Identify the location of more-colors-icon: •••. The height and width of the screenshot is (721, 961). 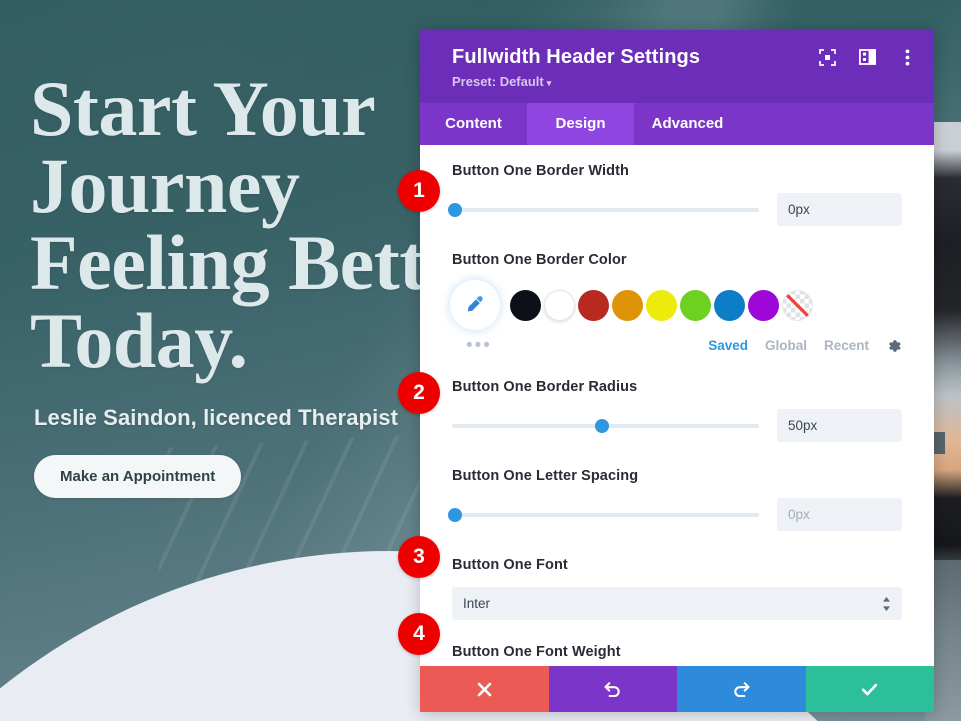
(472, 345).